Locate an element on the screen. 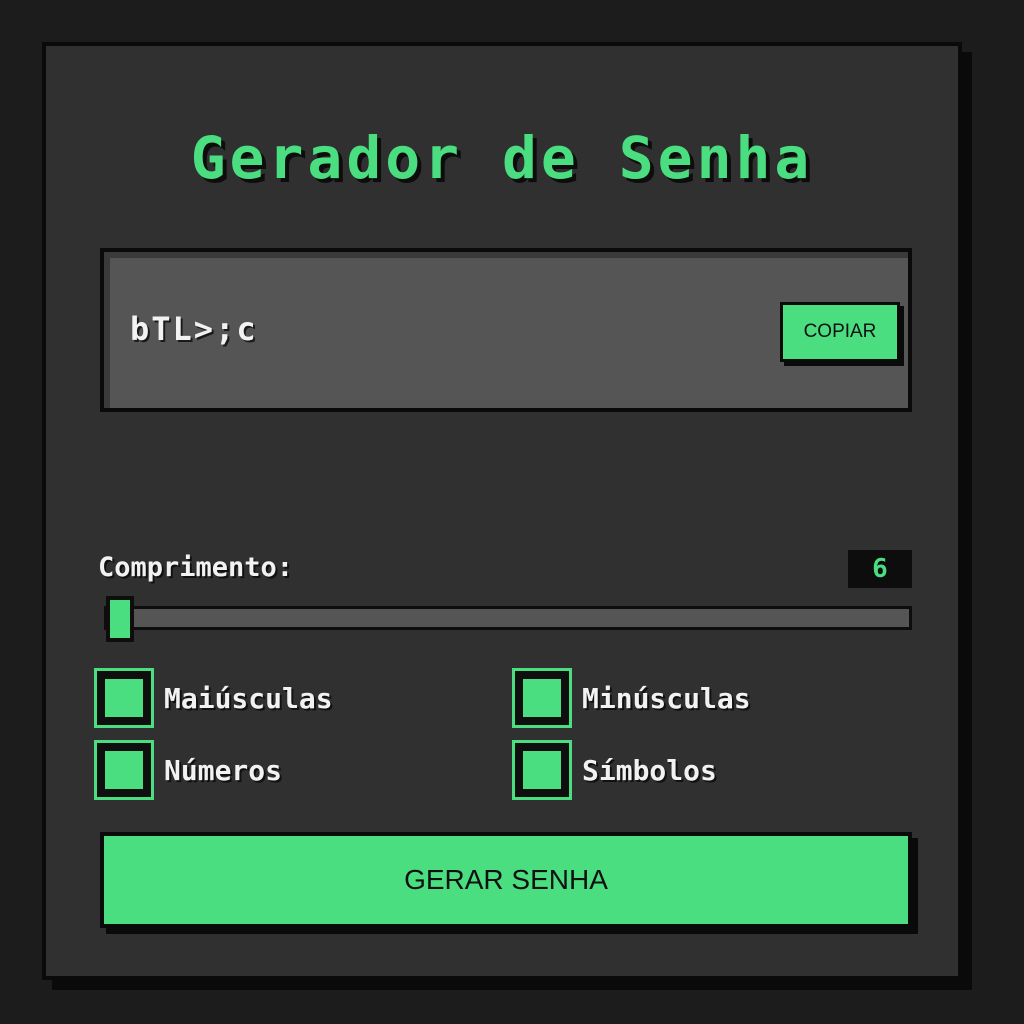 The height and width of the screenshot is (1024, 1024). option-uppercase: Maiúsculas is located at coordinates (213, 698).